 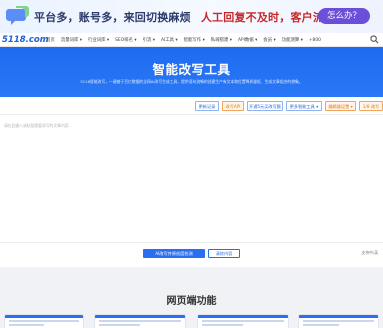 I want to click on nav-item-feature-calc: 功能测算 ▾, so click(x=292, y=40).